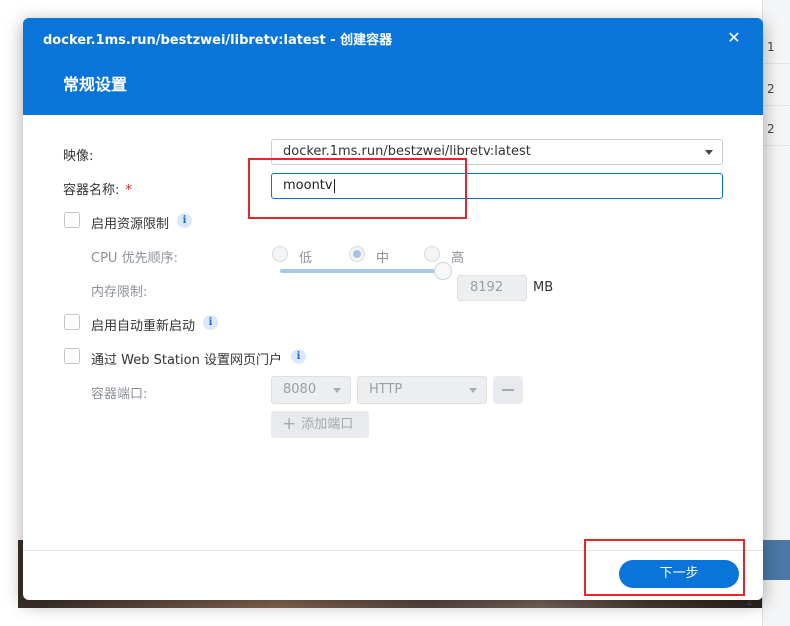 Image resolution: width=790 pixels, height=626 pixels. What do you see at coordinates (72, 220) in the screenshot?
I see `resource-limit-checkbox` at bounding box center [72, 220].